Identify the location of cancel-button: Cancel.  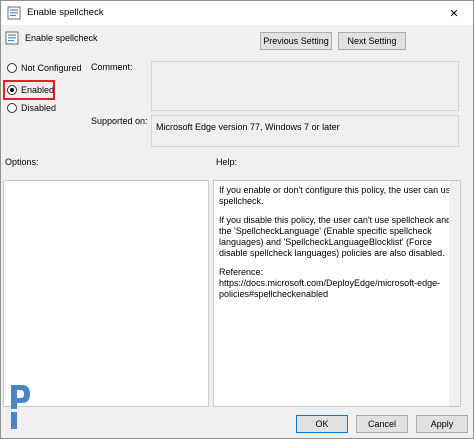
(382, 424).